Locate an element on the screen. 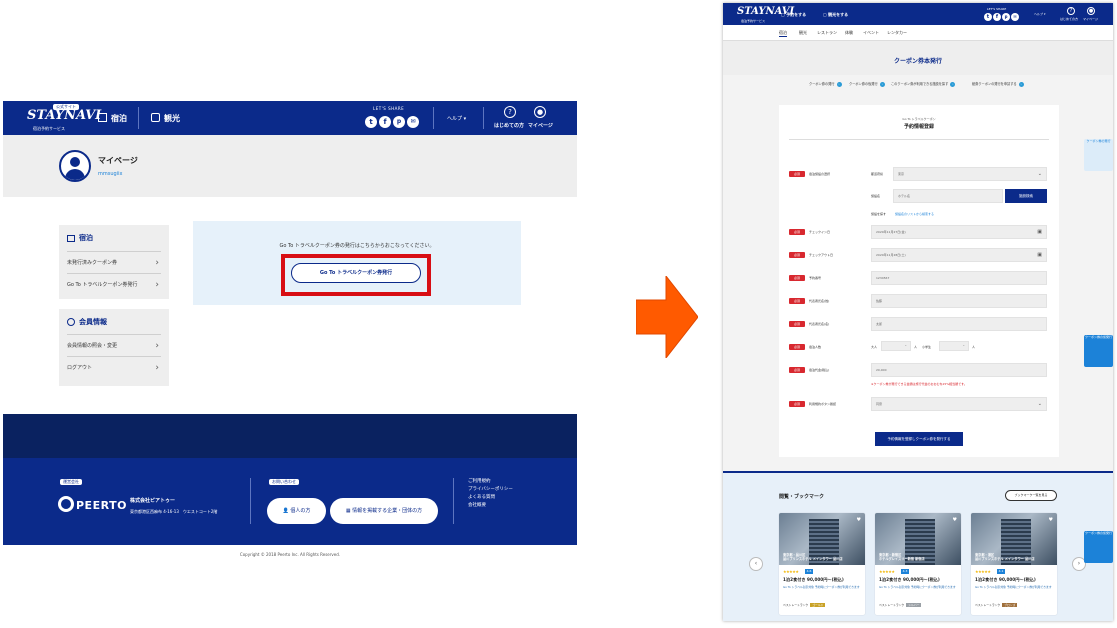 This screenshot has width=1117, height=628. form-title: 予約情報登録 is located at coordinates (918, 127).